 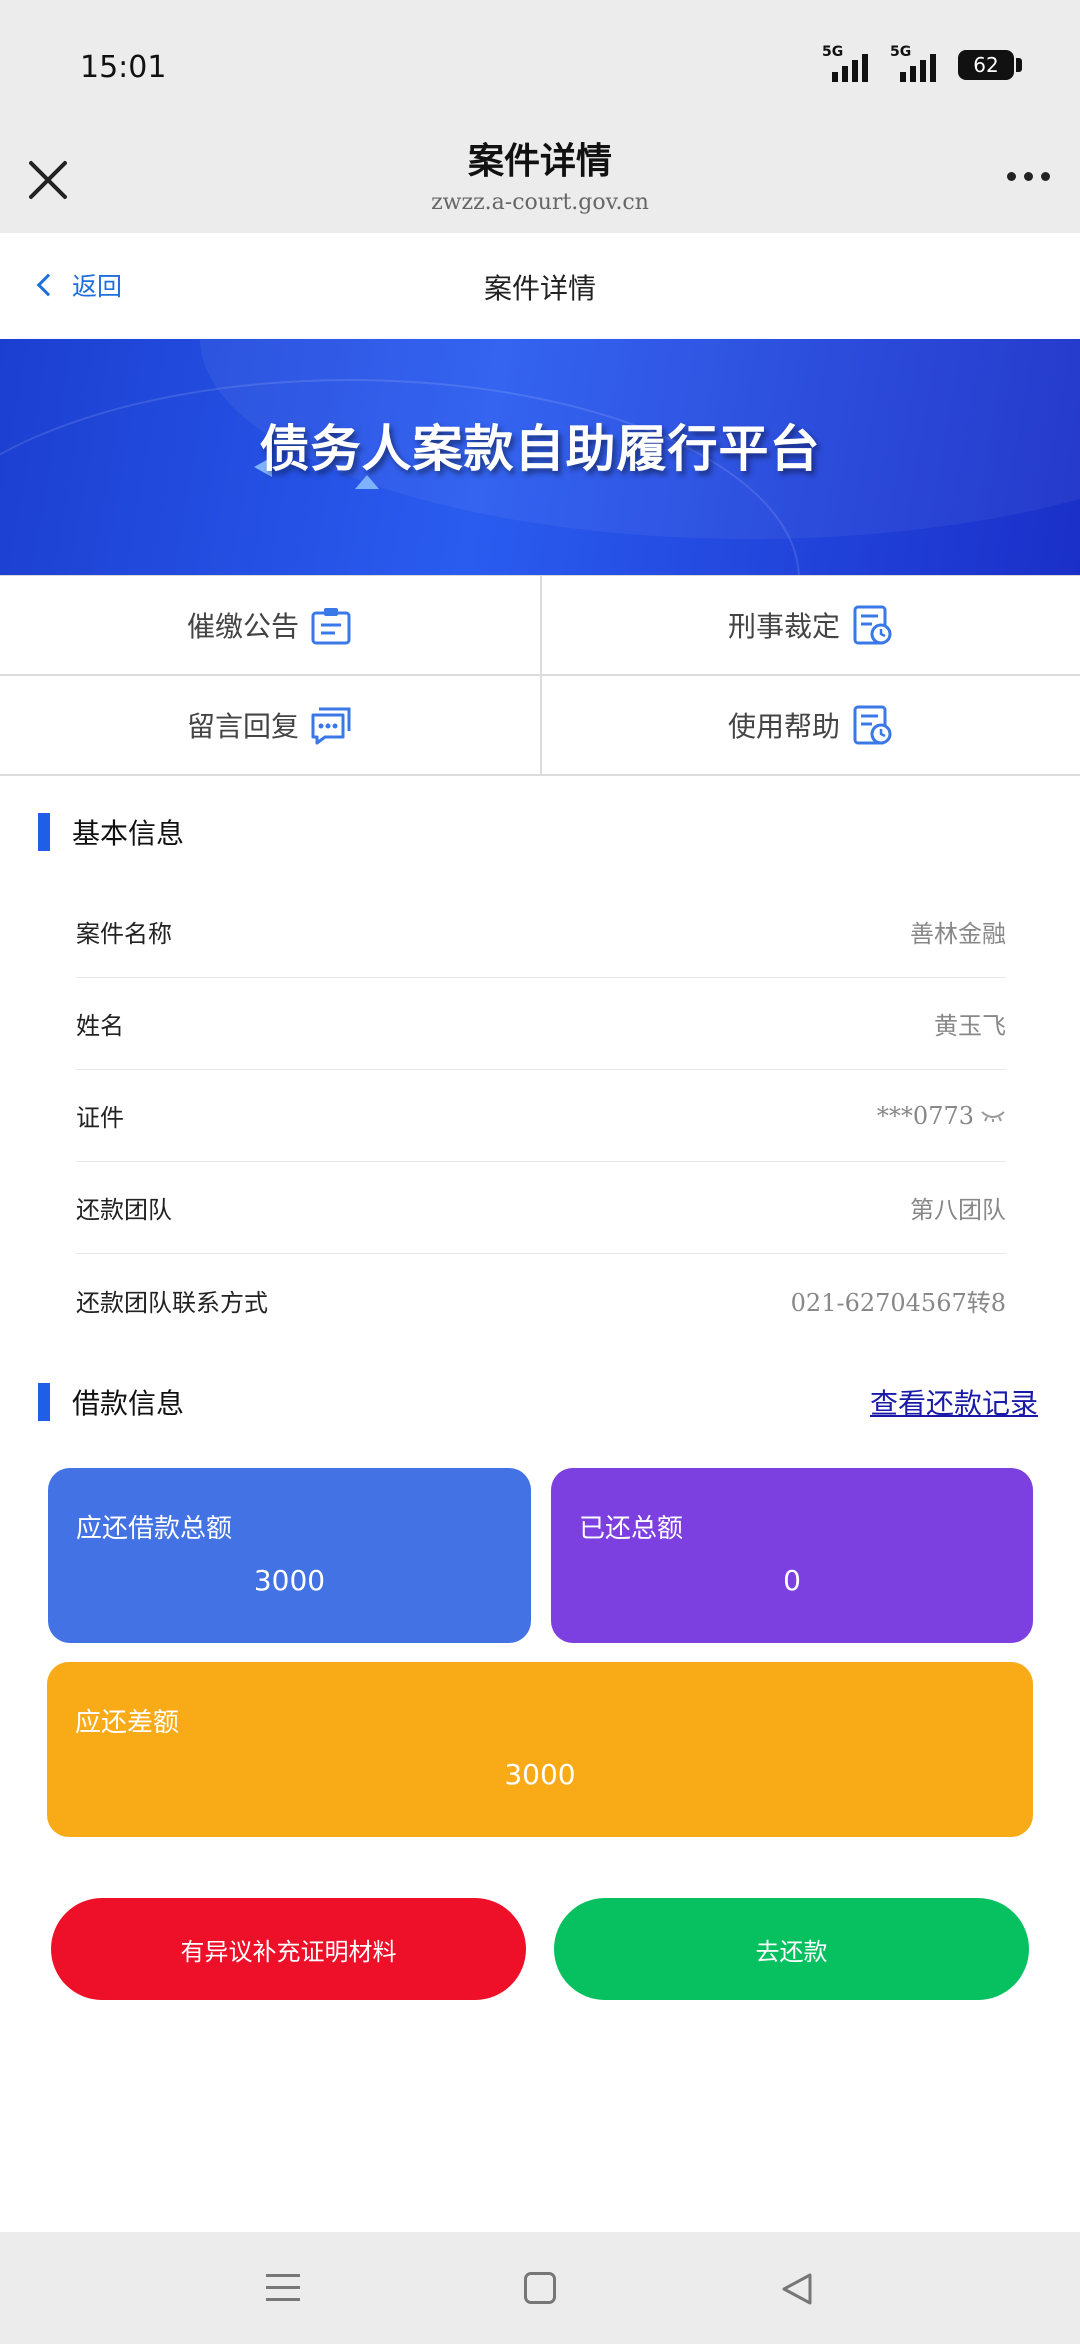 I want to click on back-triangle-icon, so click(x=797, y=2289).